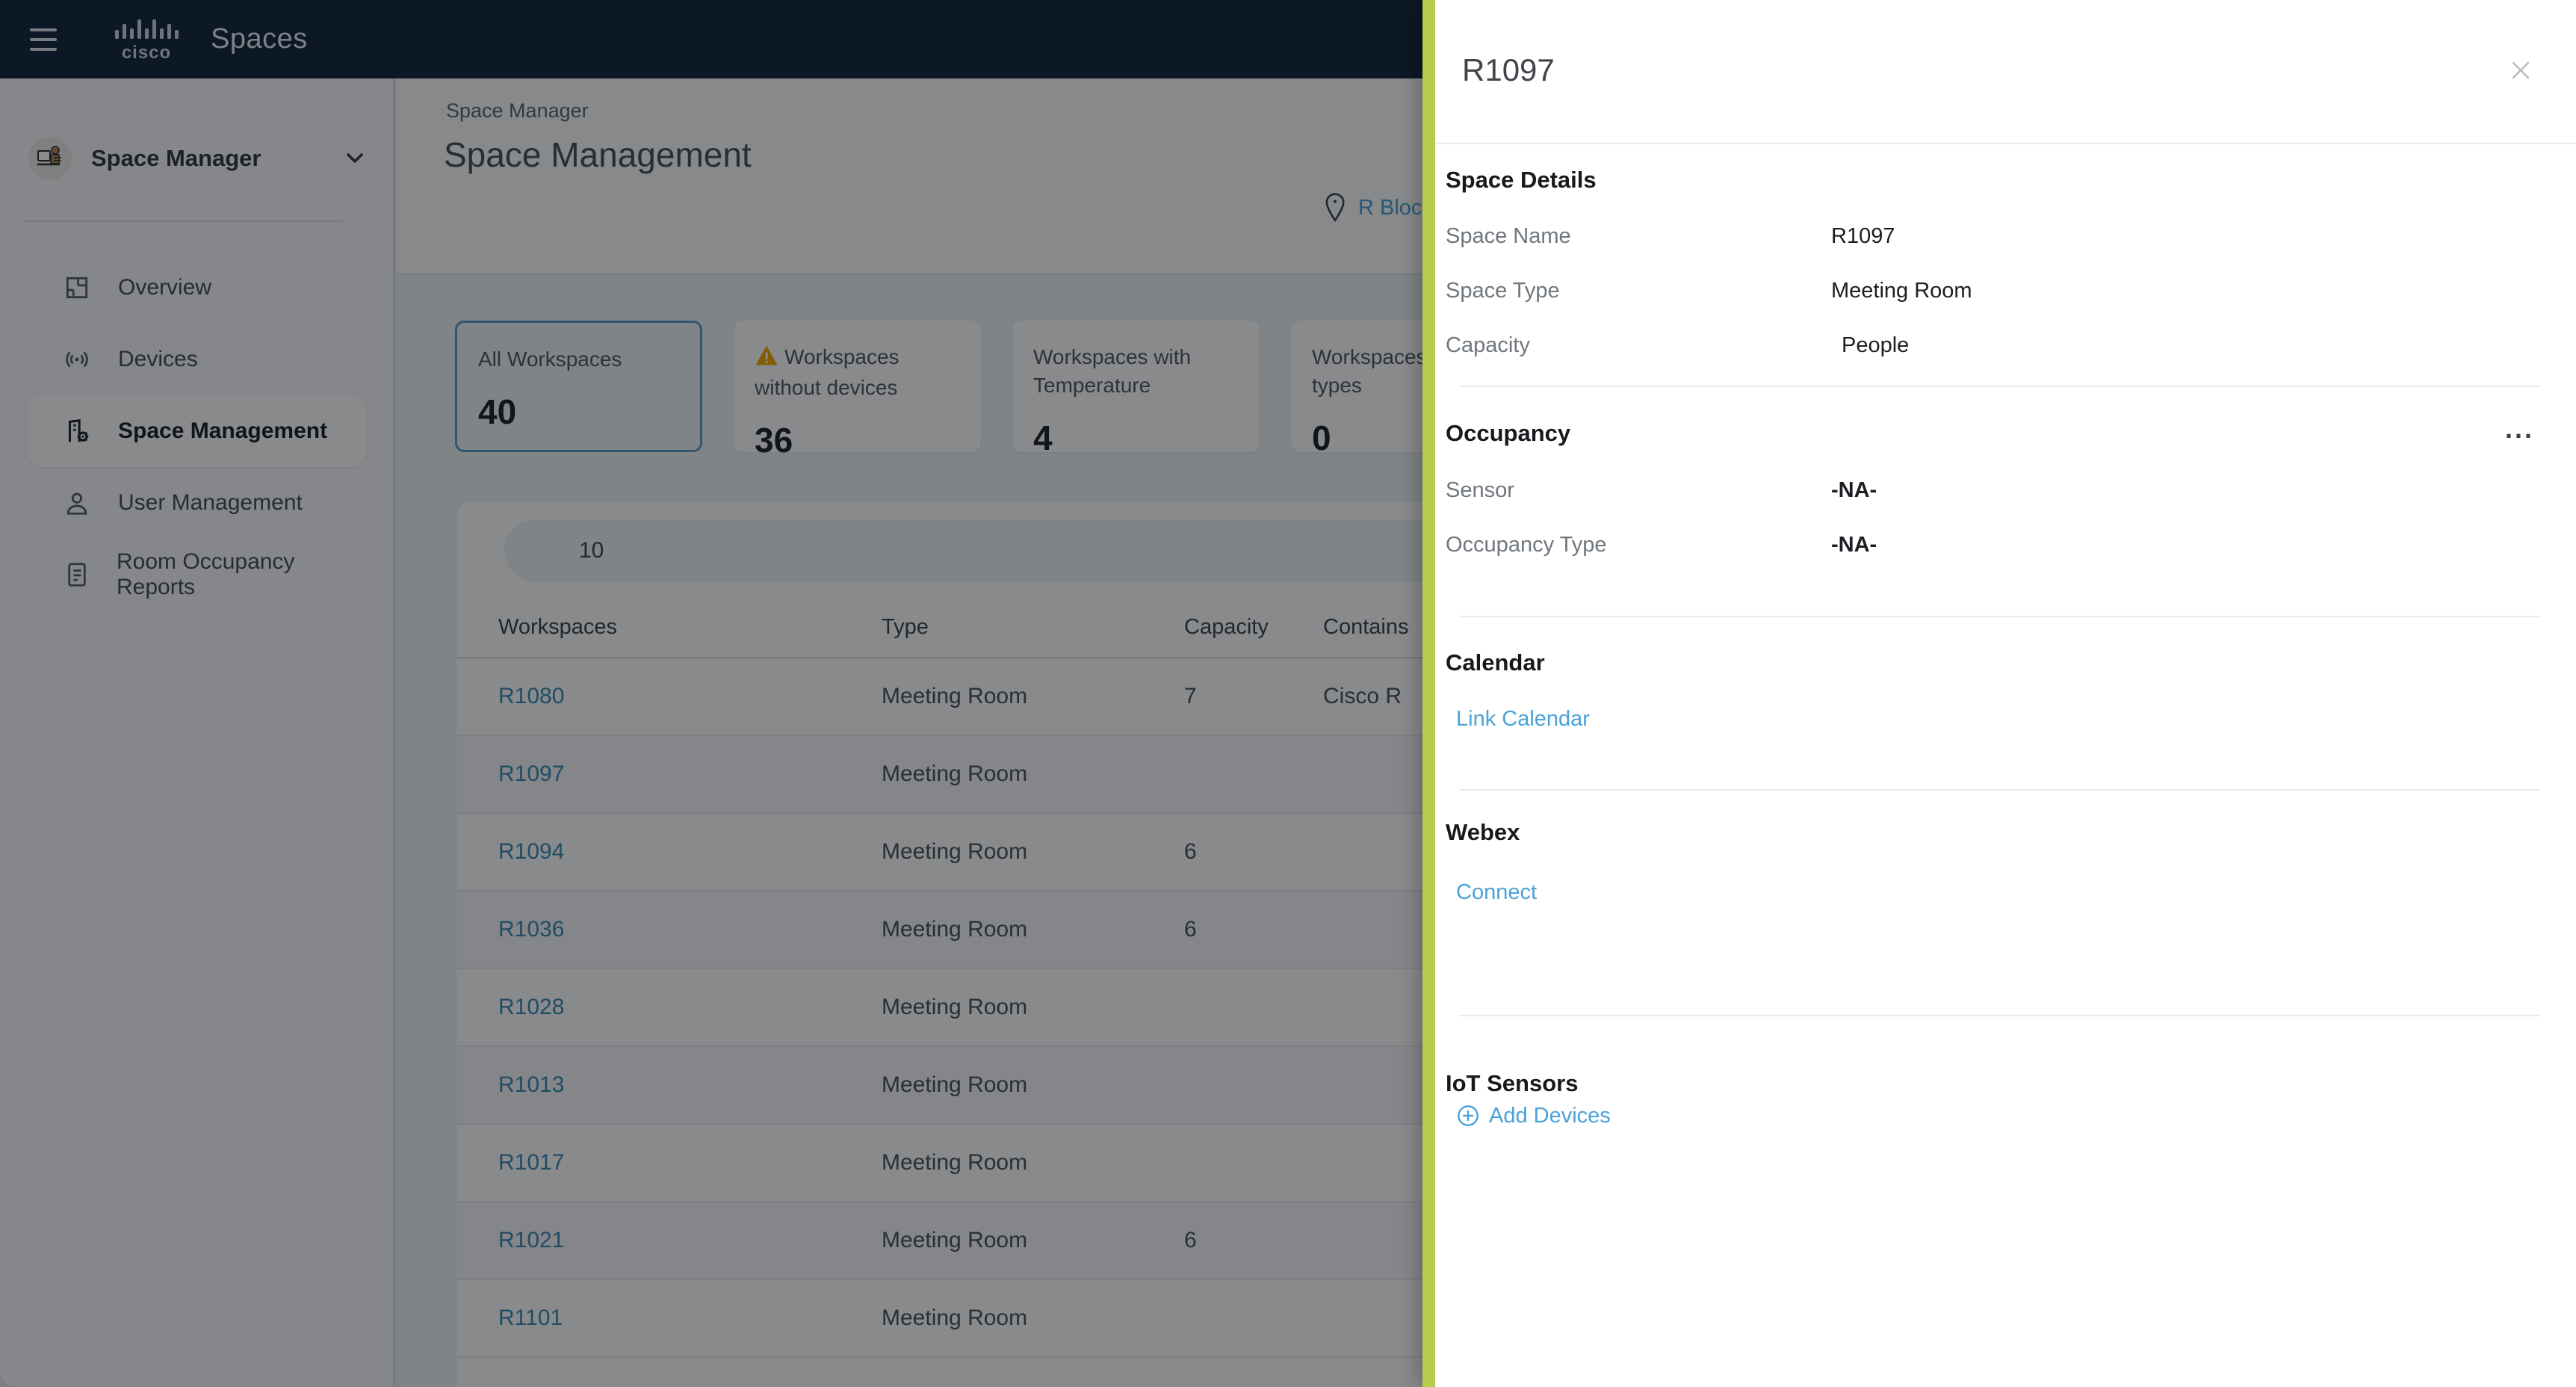  What do you see at coordinates (1993, 345) in the screenshot?
I see `field-row: Capacity People` at bounding box center [1993, 345].